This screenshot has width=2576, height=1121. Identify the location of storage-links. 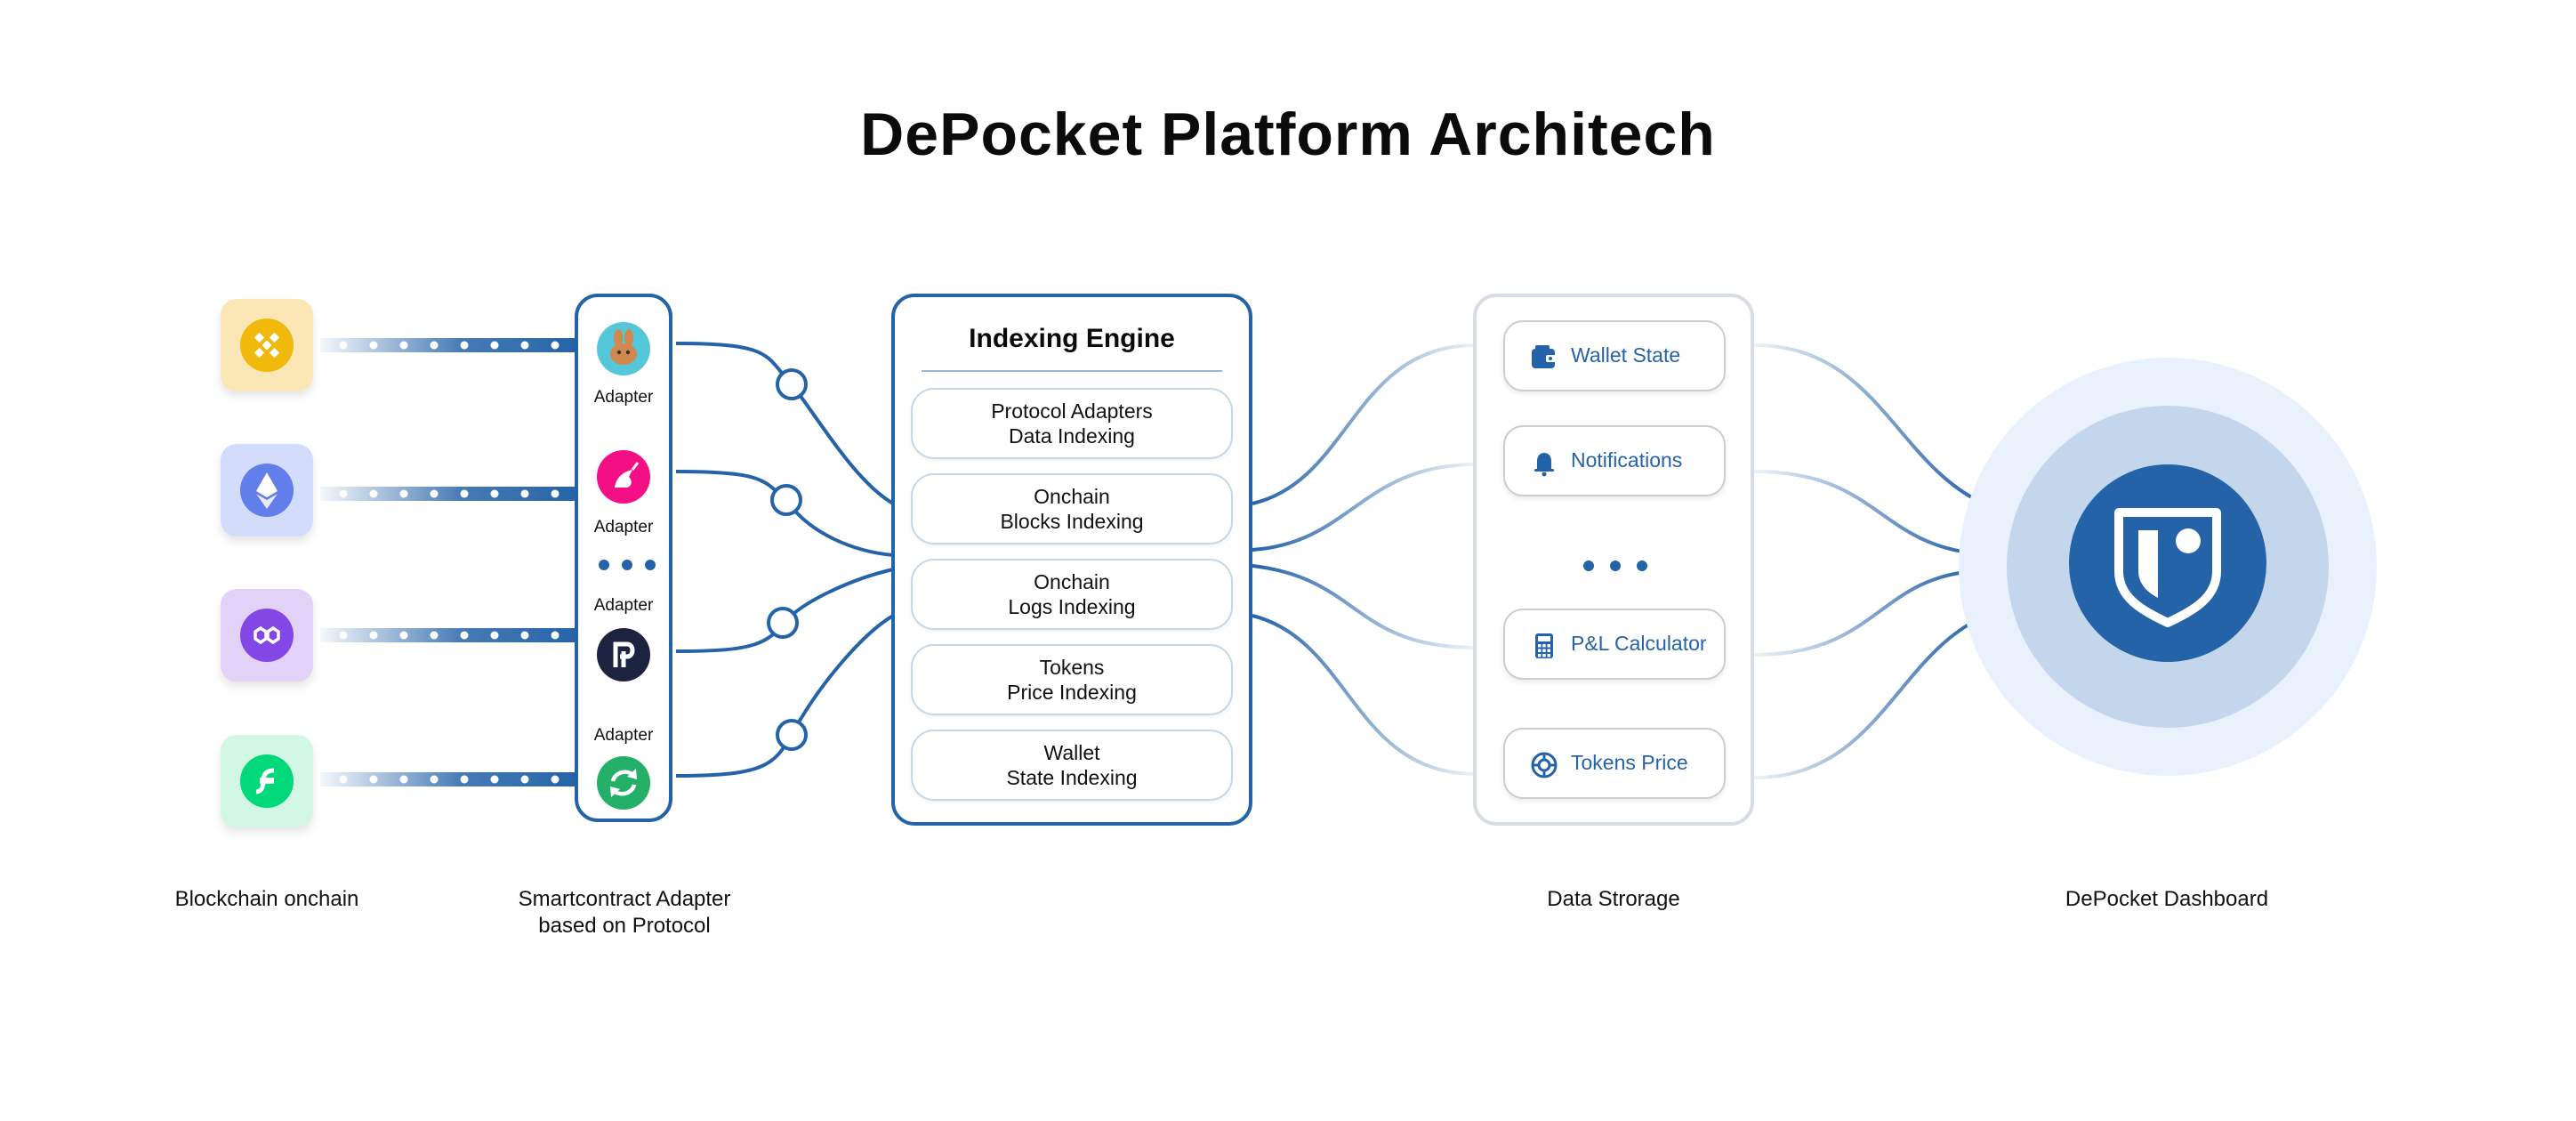
(1868, 561).